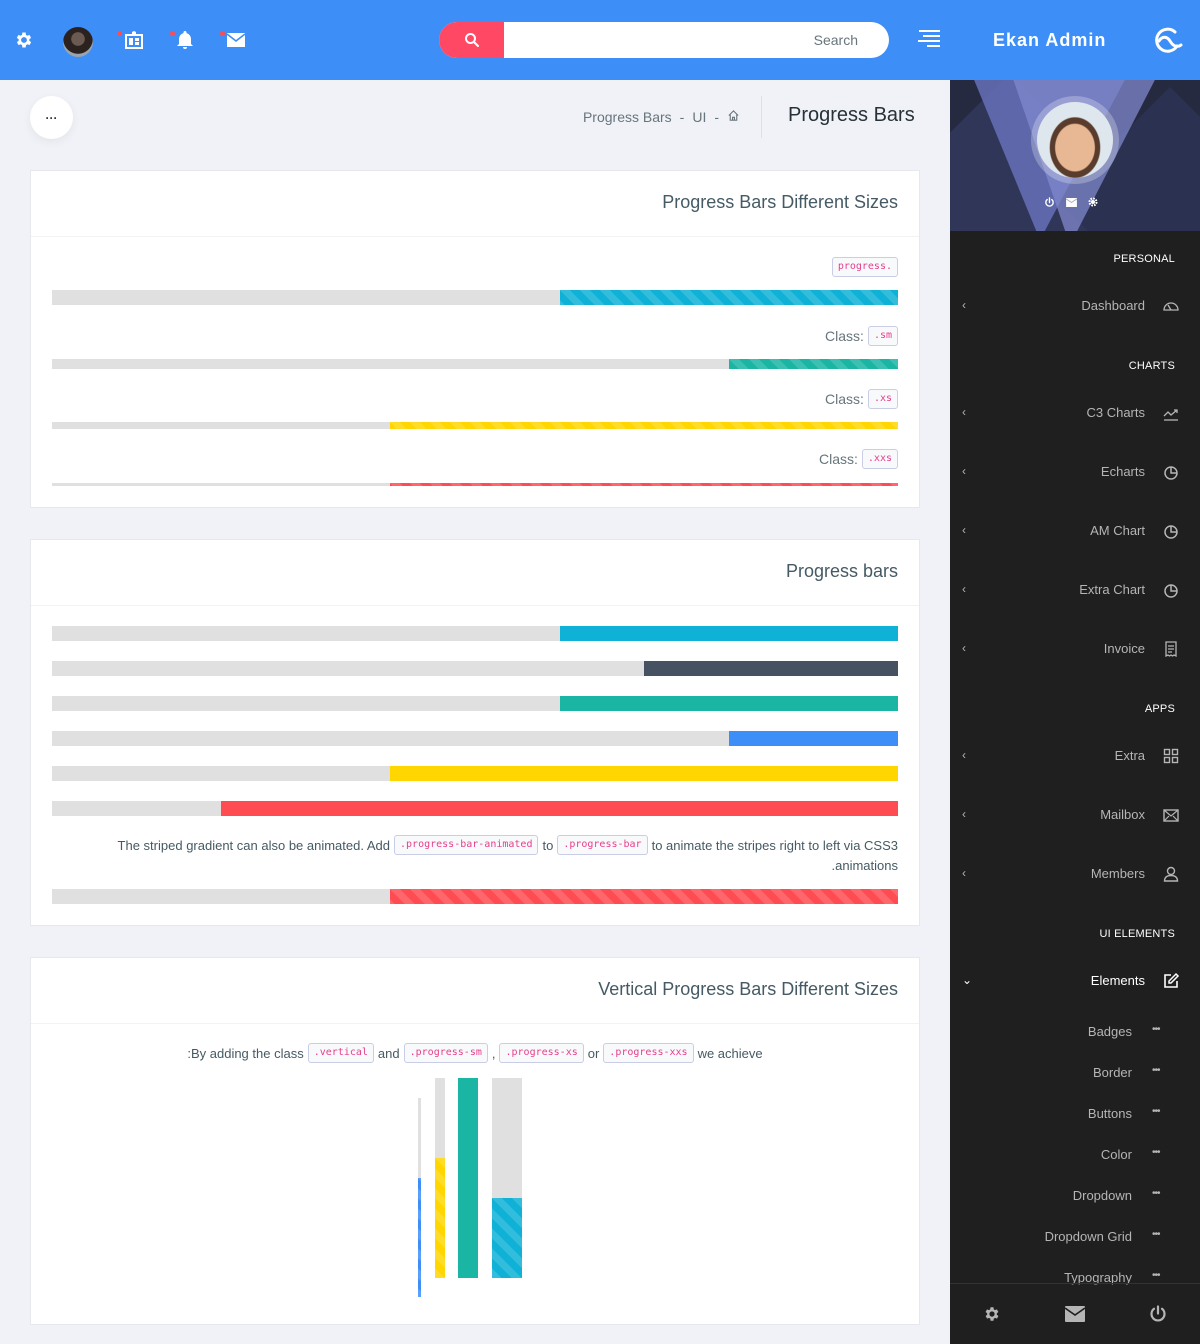 Image resolution: width=1200 pixels, height=1344 pixels. Describe the element at coordinates (1075, 1155) in the screenshot. I see `sidebar-subitem-color: Color •••` at that location.